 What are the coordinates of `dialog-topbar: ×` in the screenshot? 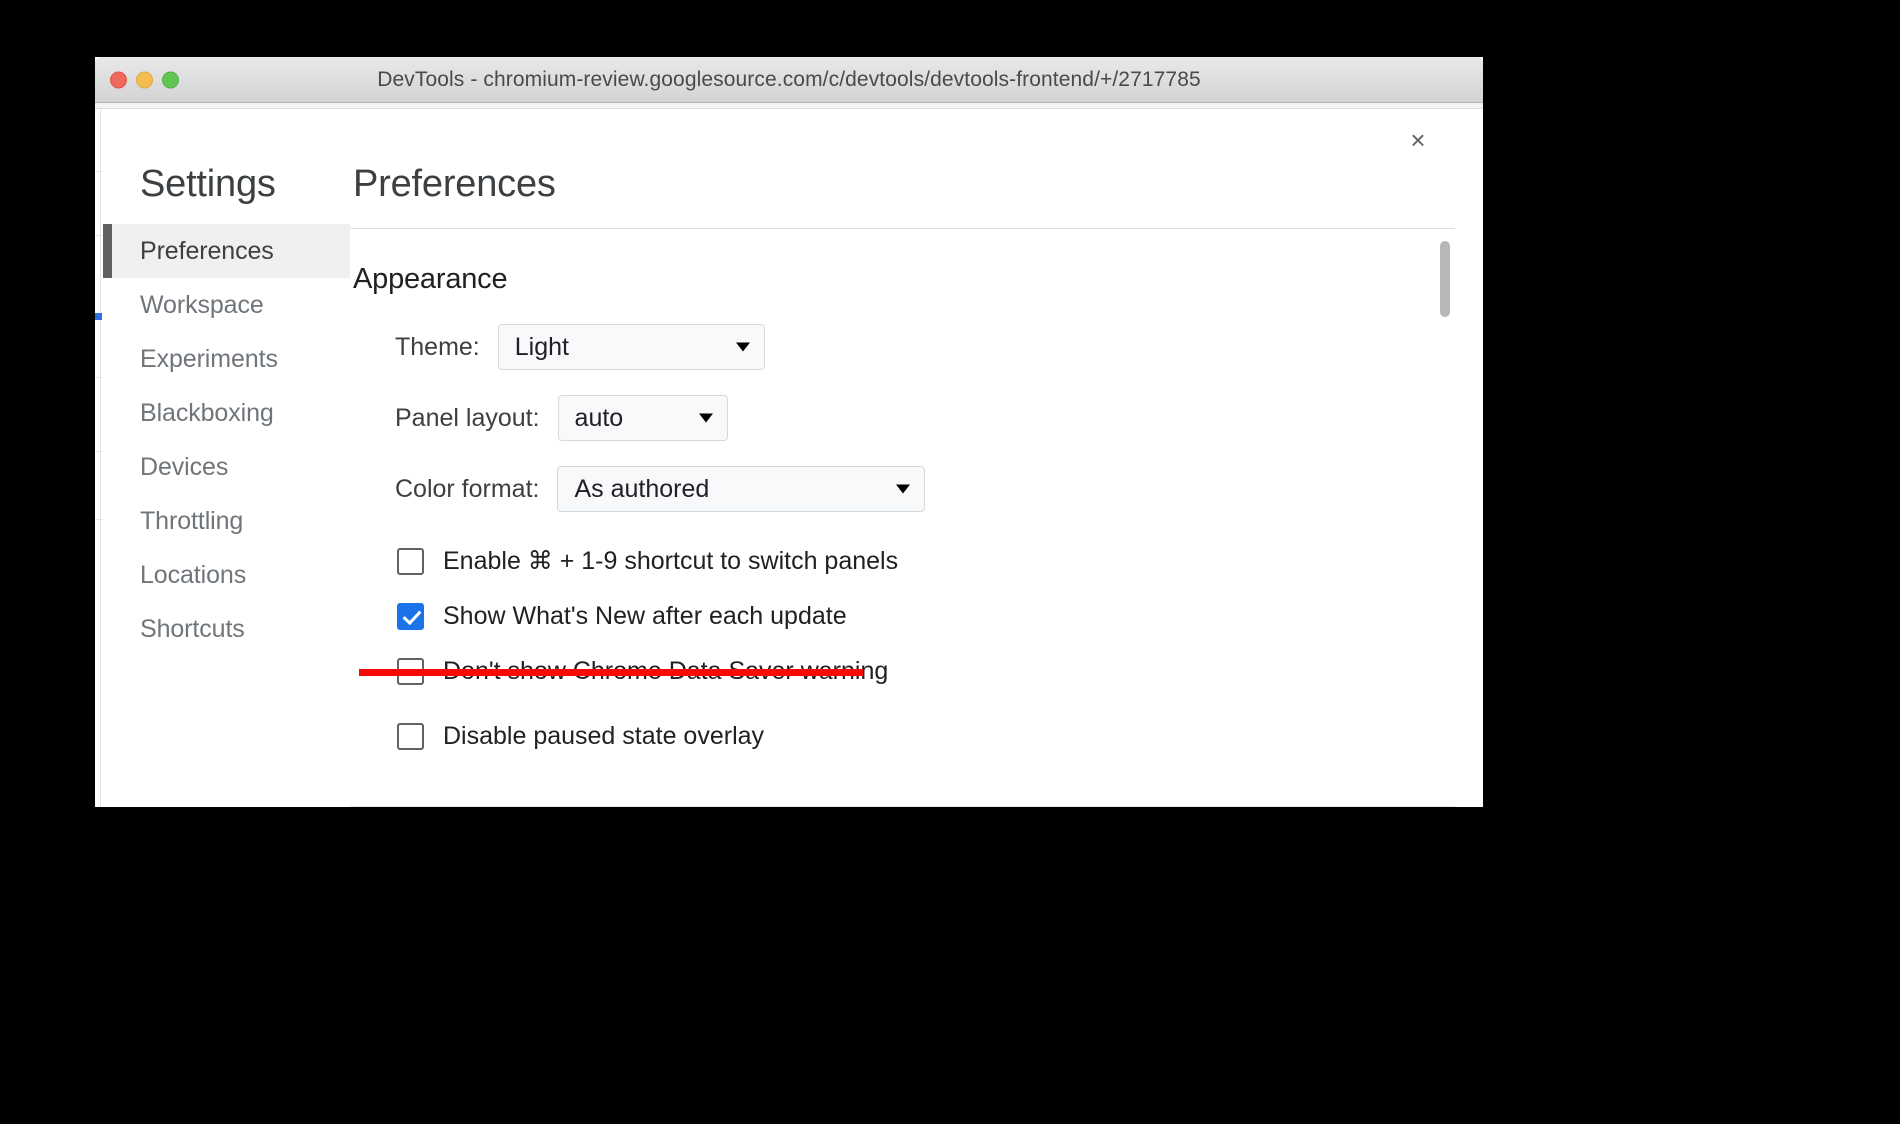 It's located at (779, 135).